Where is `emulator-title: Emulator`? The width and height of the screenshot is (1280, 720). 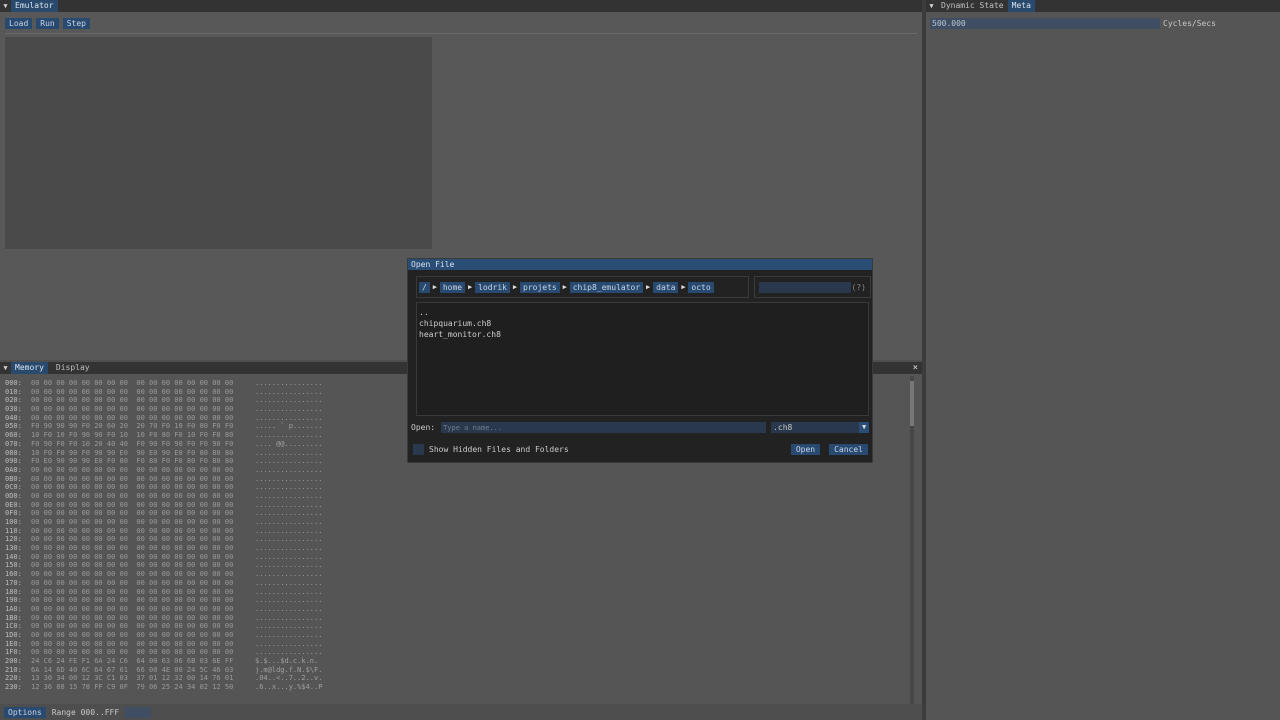 emulator-title: Emulator is located at coordinates (34, 6).